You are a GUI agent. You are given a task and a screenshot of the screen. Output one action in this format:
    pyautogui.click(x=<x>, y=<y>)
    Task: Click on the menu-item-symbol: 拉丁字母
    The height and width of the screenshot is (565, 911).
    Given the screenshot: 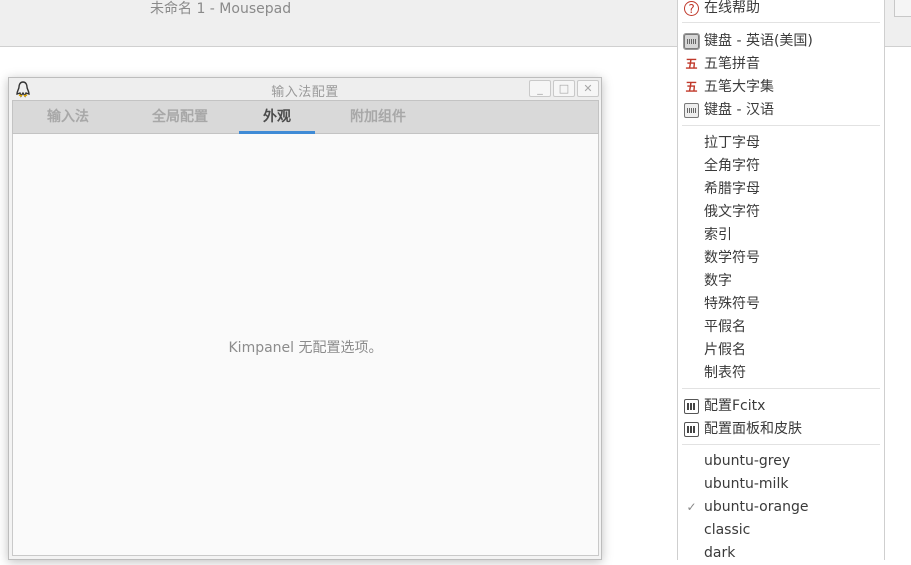 What is the action you would take?
    pyautogui.click(x=781, y=143)
    